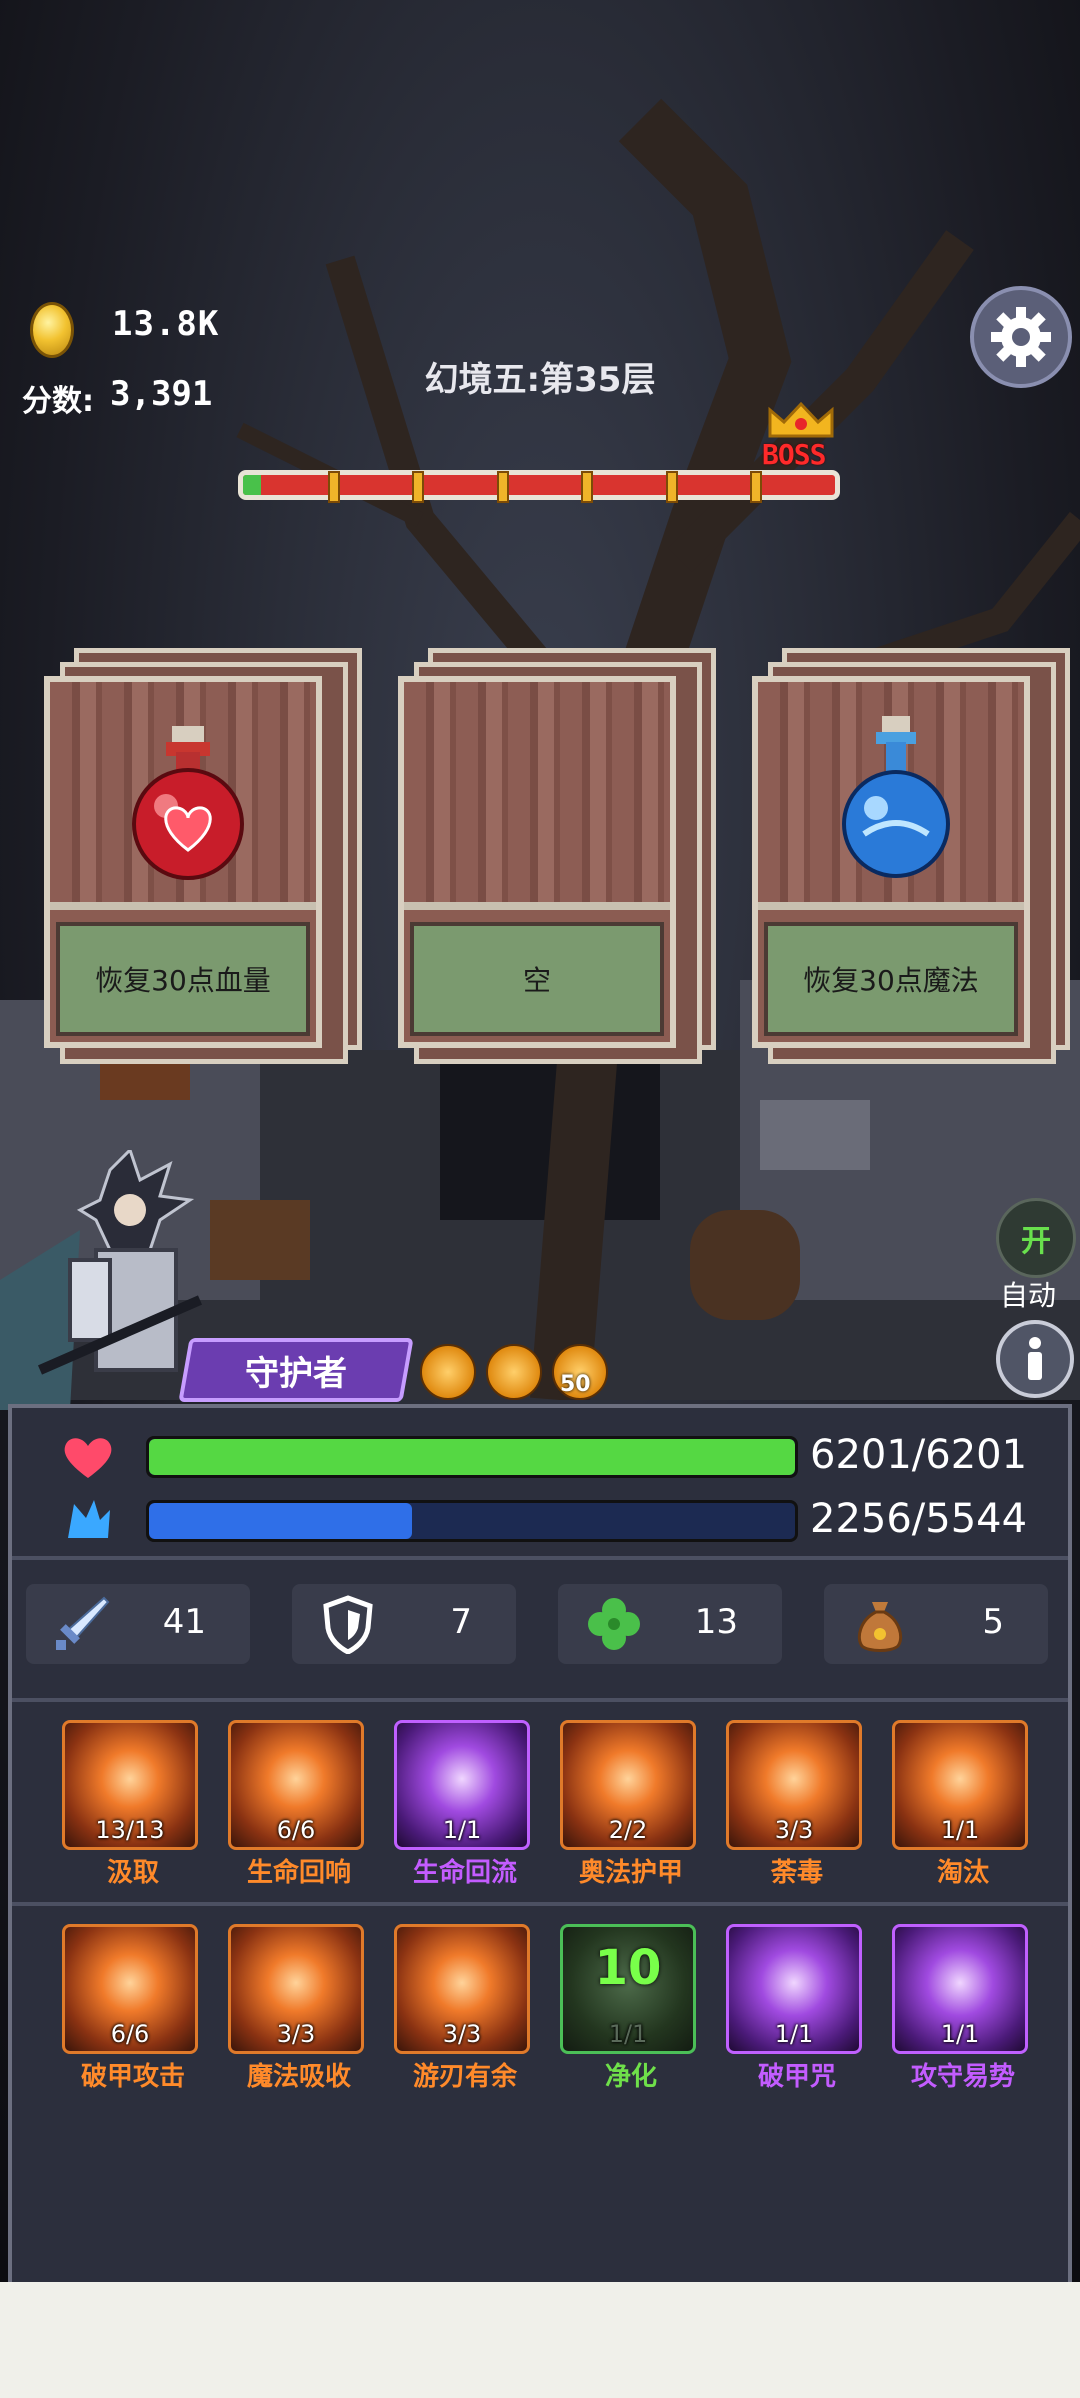 The image size is (1080, 2398). What do you see at coordinates (962, 2077) in the screenshot?
I see `skill-name: 攻守易势` at bounding box center [962, 2077].